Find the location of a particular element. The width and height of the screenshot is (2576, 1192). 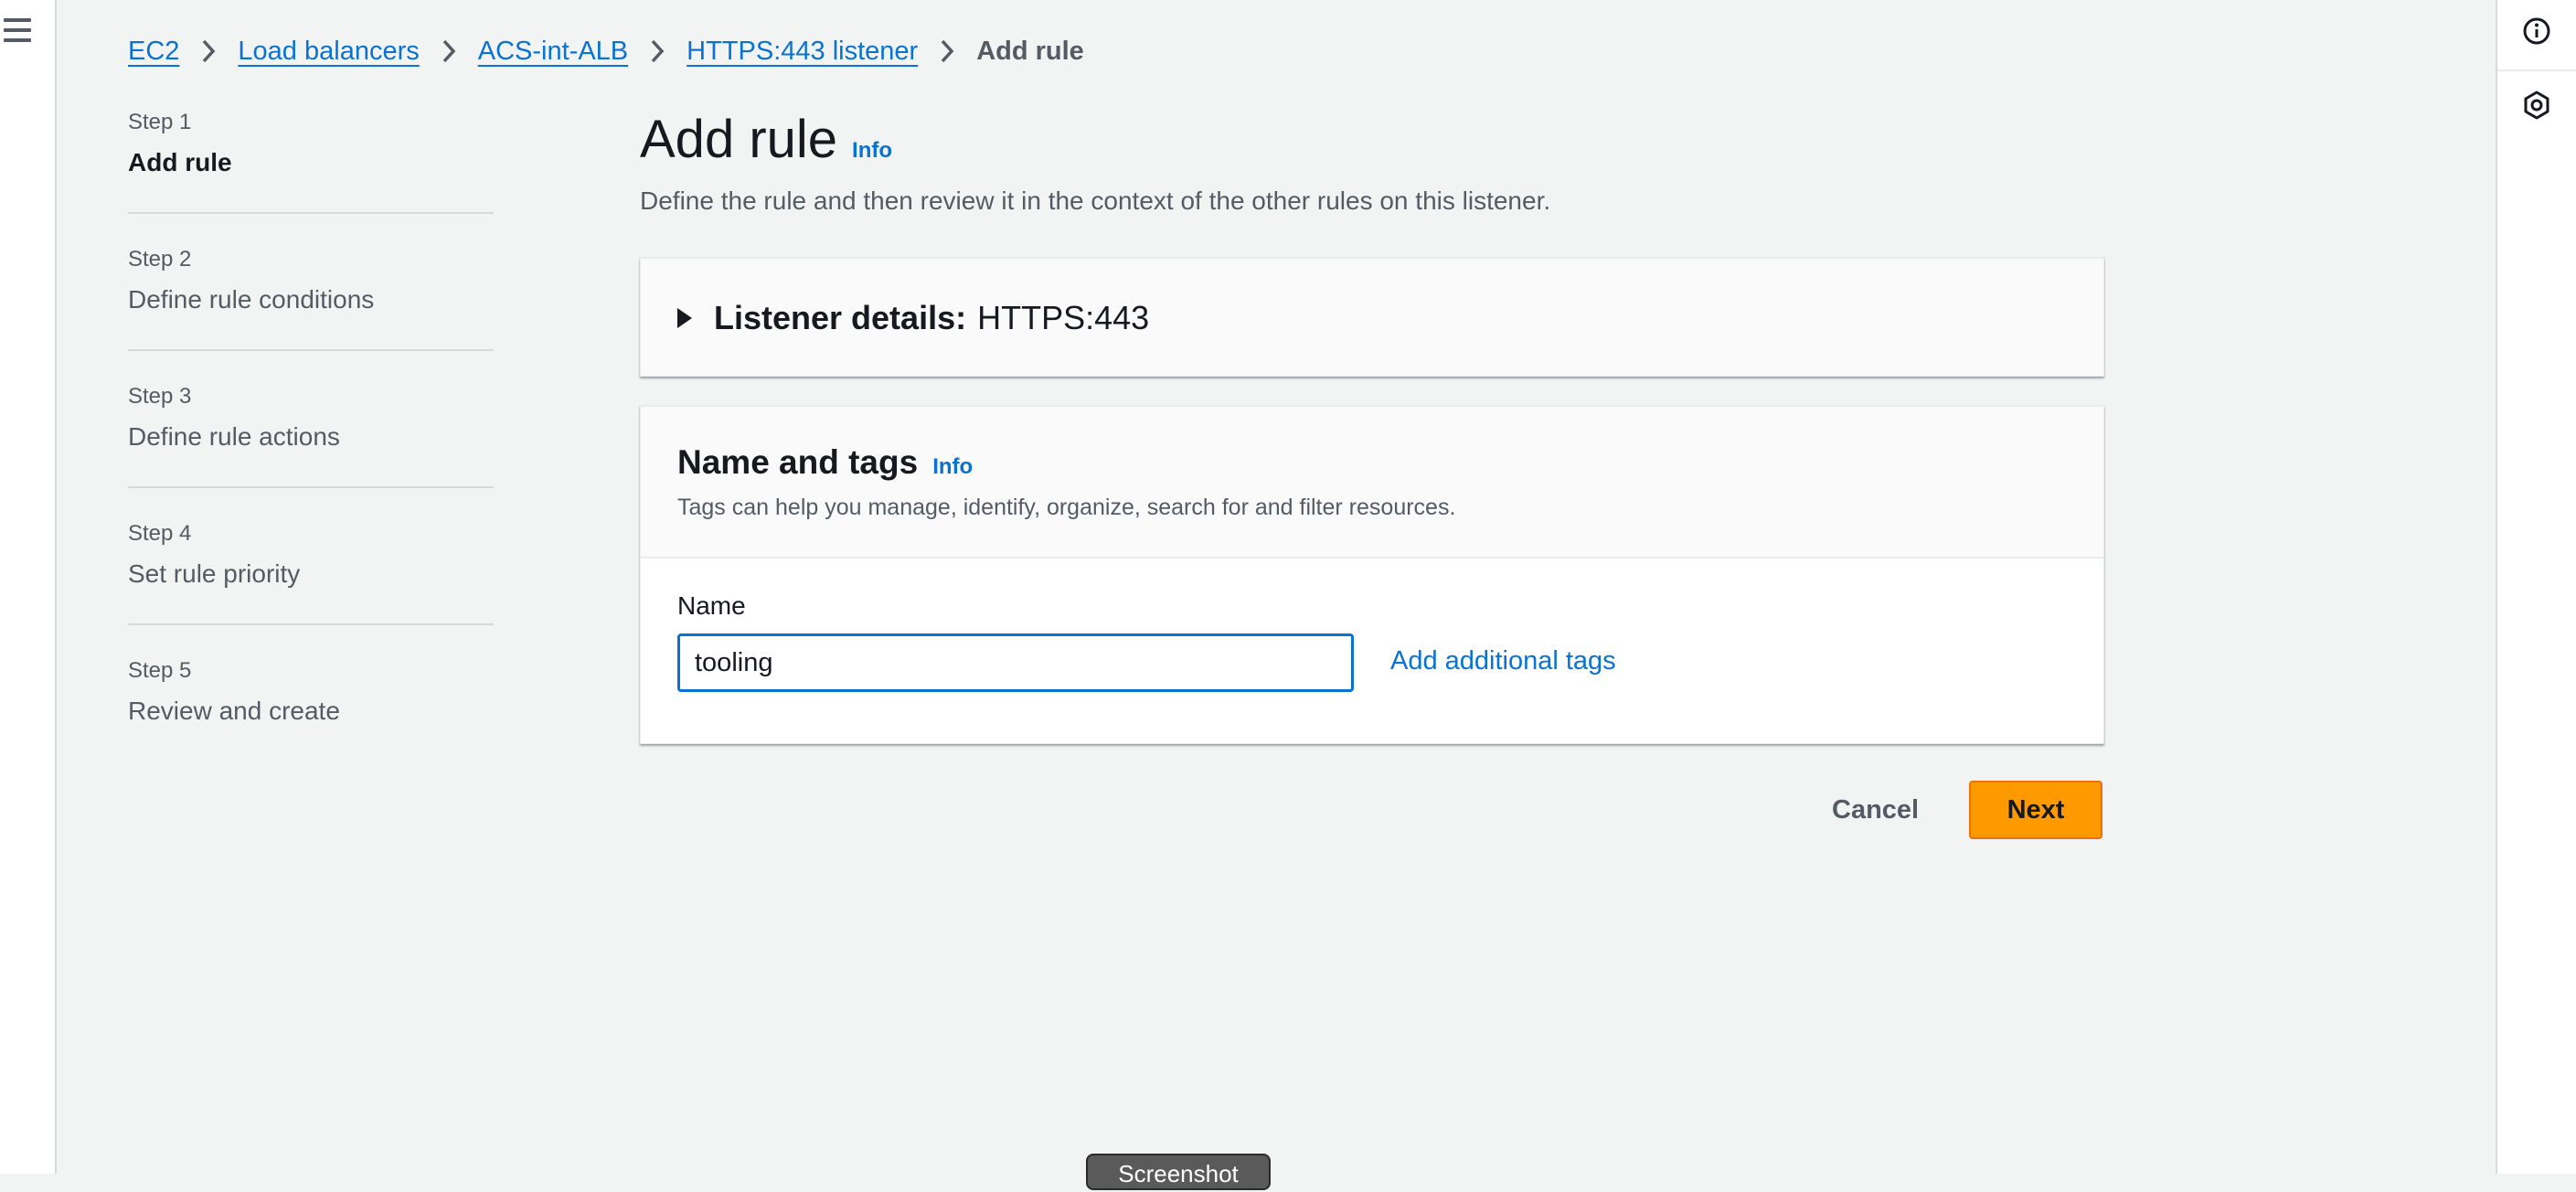

add-additional-tags-link: Add additional tags is located at coordinates (1503, 661).